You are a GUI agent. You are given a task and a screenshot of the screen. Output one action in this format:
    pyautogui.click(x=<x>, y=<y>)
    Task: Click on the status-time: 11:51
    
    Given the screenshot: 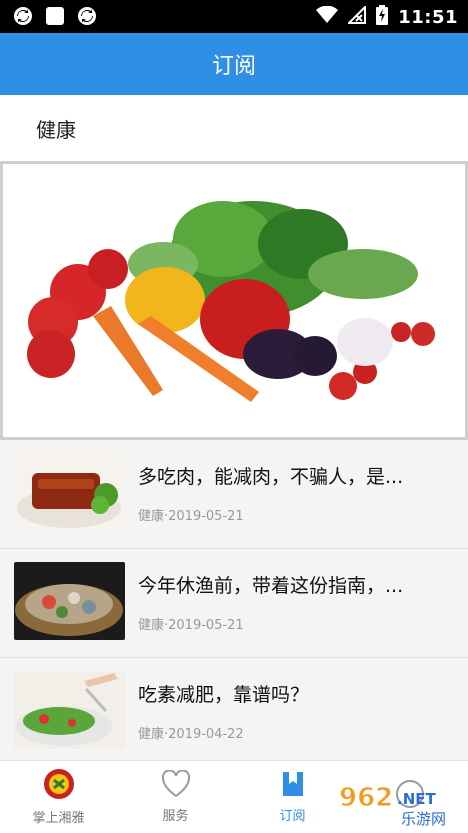 What is the action you would take?
    pyautogui.click(x=428, y=17)
    